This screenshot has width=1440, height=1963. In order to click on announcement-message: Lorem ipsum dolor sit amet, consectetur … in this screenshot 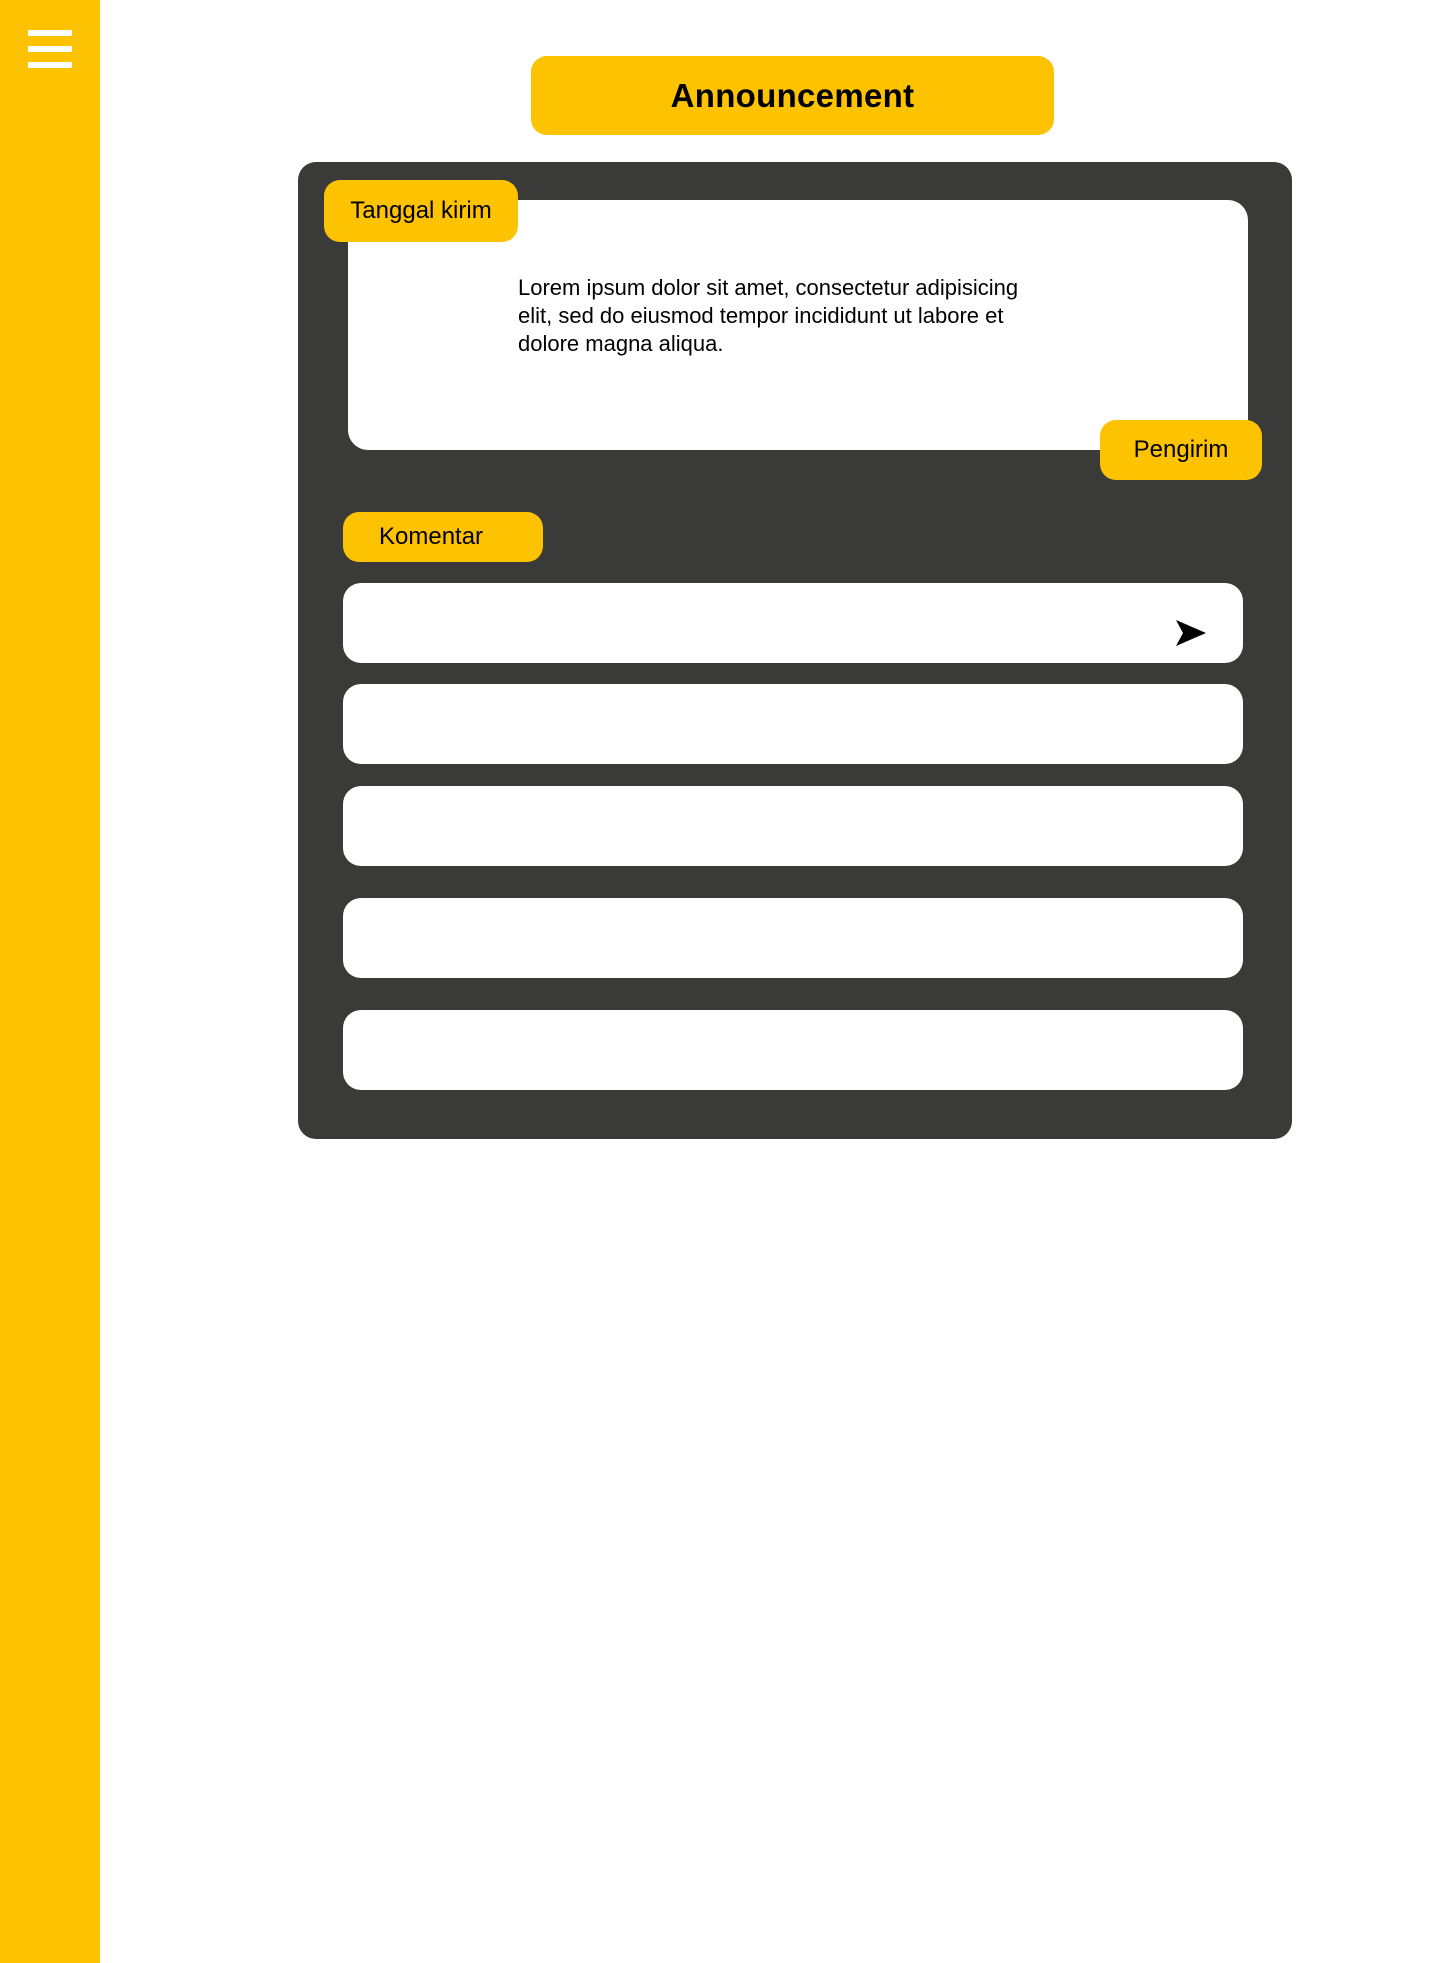, I will do `click(768, 315)`.